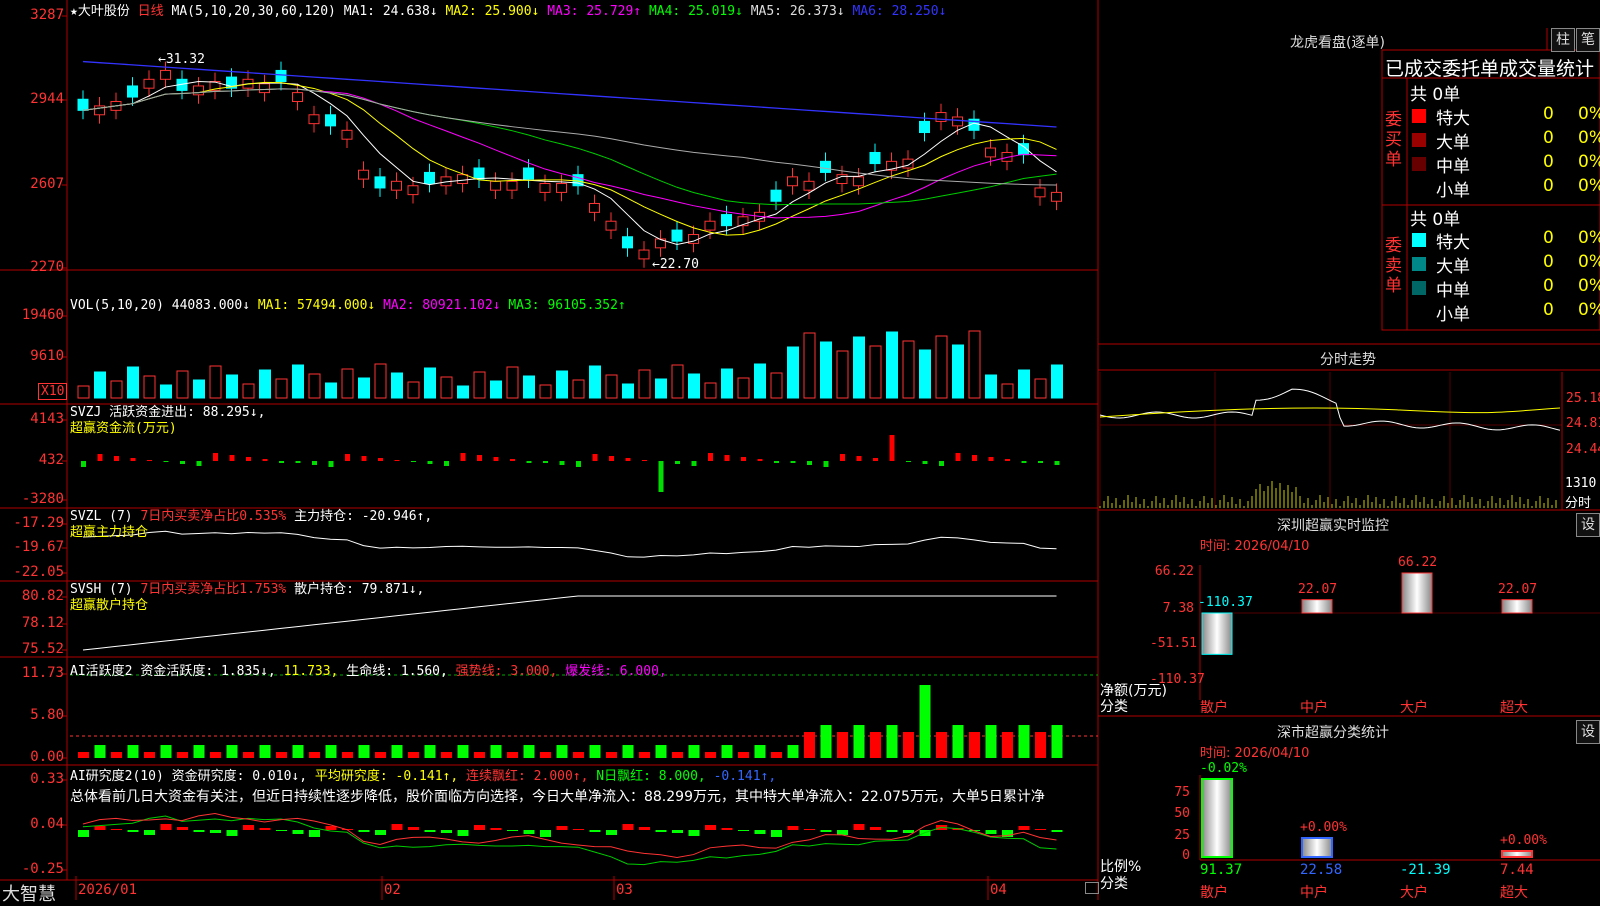  I want to click on period-label: 日线, so click(151, 11).